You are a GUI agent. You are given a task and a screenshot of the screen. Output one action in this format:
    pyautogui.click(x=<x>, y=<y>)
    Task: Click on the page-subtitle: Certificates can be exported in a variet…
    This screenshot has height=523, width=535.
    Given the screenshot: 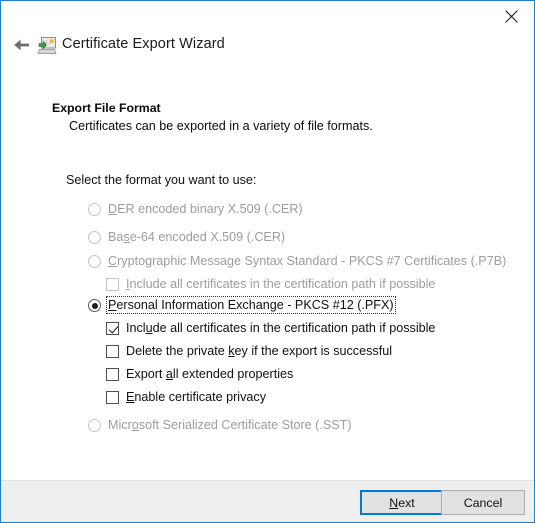 What is the action you would take?
    pyautogui.click(x=221, y=126)
    